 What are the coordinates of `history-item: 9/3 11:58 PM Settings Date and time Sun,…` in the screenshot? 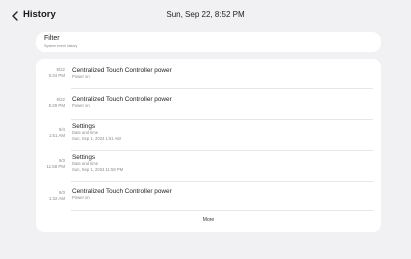 It's located at (208, 166).